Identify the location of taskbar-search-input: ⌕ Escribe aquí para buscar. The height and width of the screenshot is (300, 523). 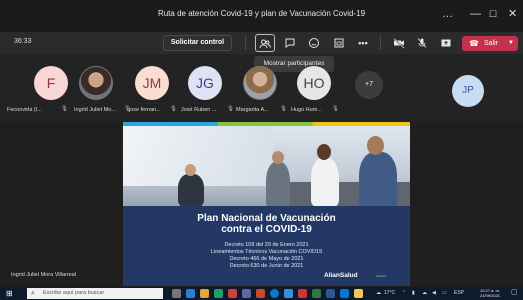
(95, 293).